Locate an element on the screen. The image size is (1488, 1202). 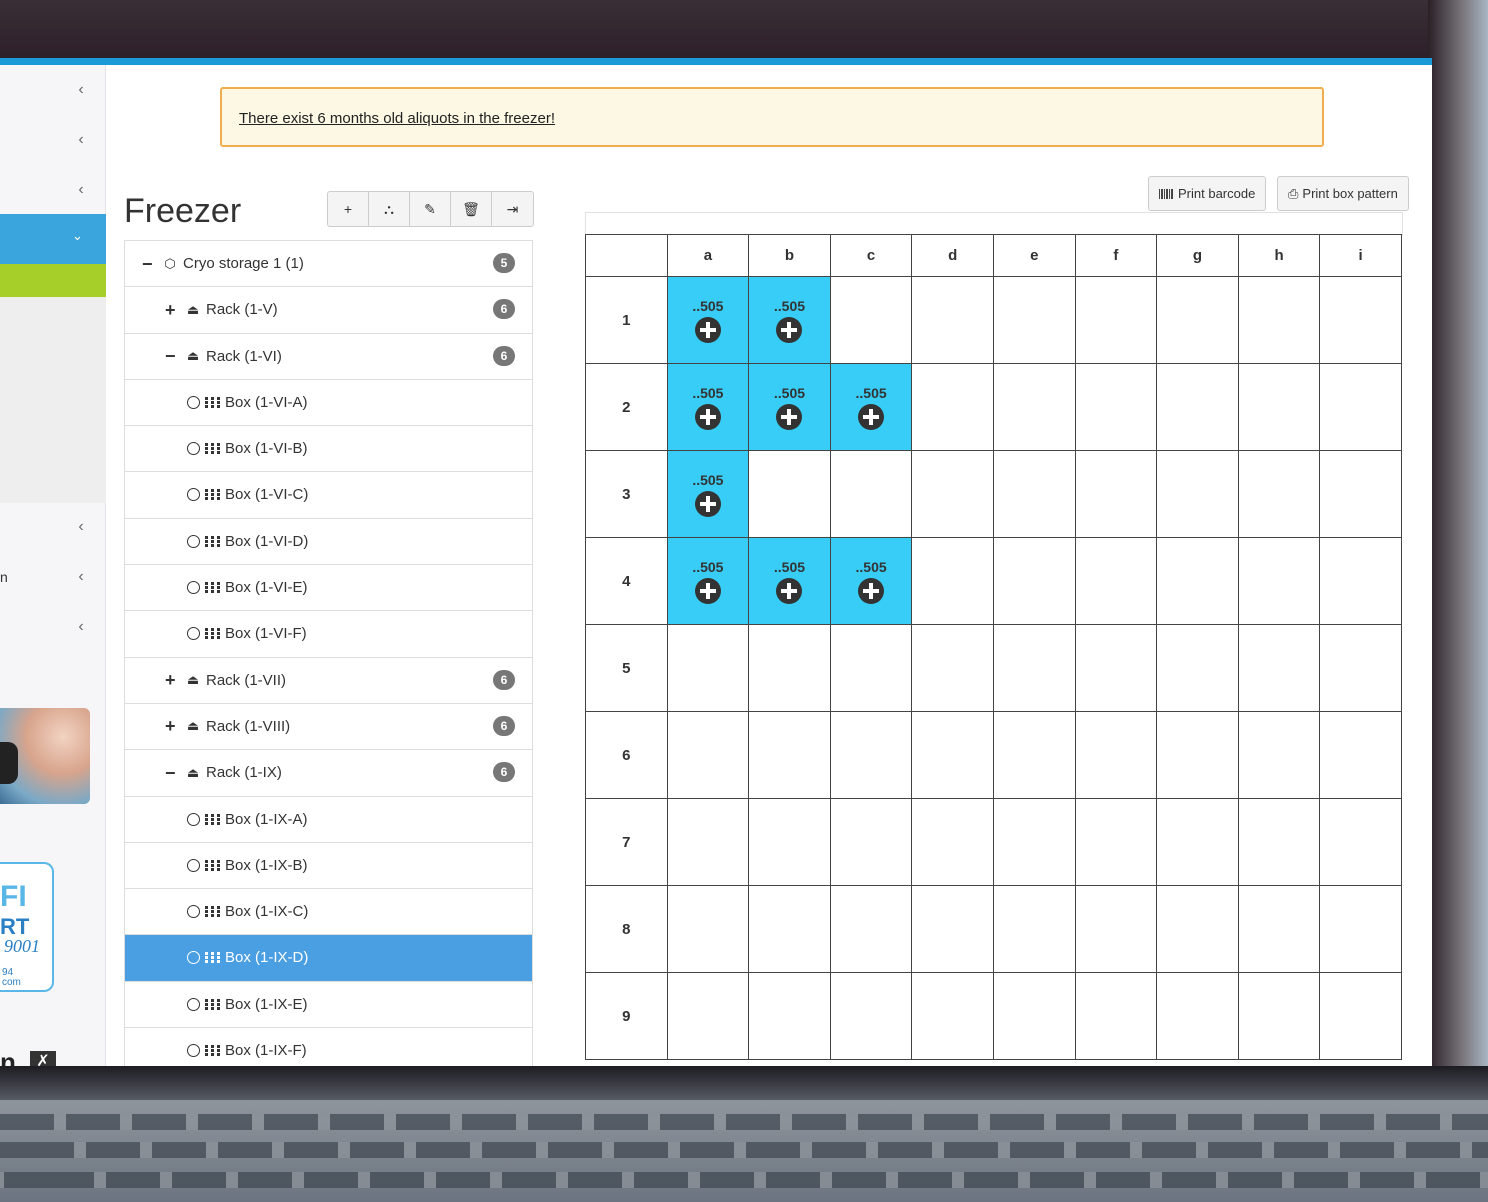
tree-box-item: Box (1-VI-B) is located at coordinates (328, 449).